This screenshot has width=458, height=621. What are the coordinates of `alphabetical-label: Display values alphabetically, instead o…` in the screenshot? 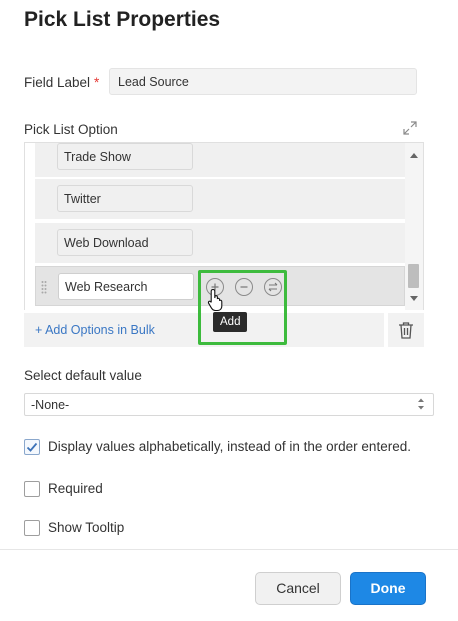 It's located at (229, 446).